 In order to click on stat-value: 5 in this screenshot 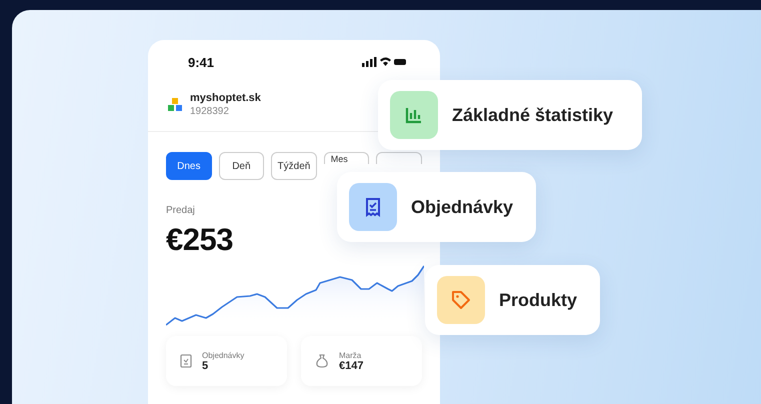, I will do `click(205, 366)`.